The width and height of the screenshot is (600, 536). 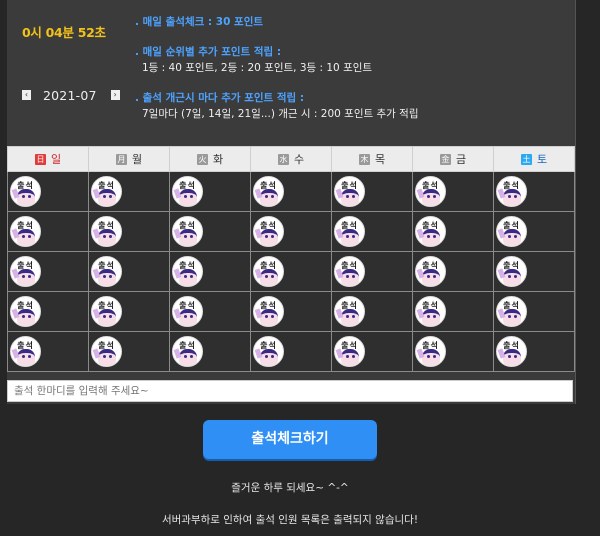 What do you see at coordinates (129, 159) in the screenshot?
I see `weekday-1: 月월` at bounding box center [129, 159].